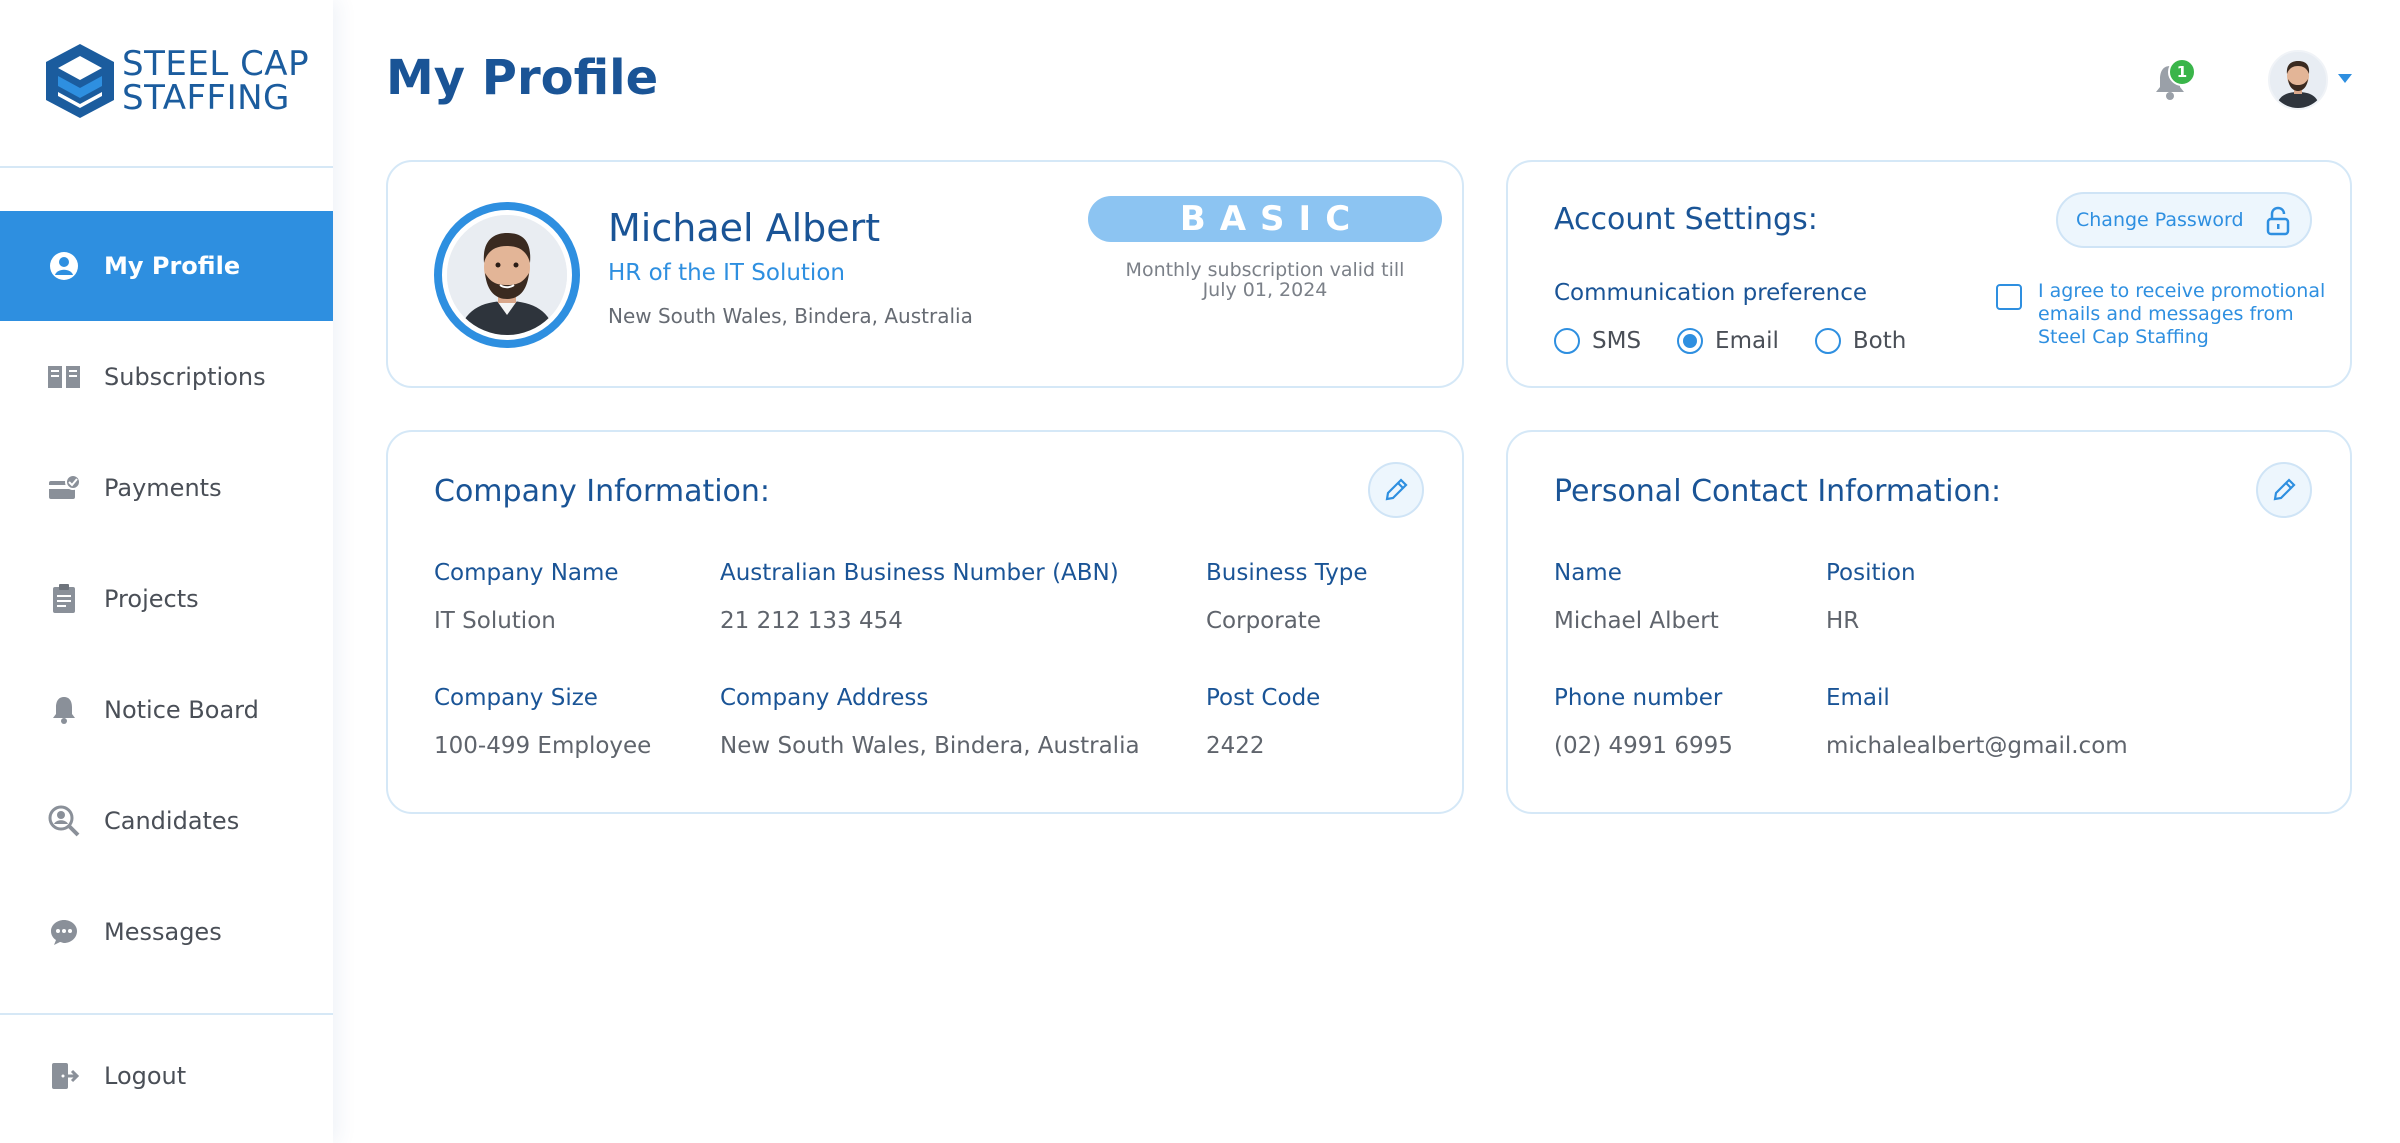 The height and width of the screenshot is (1143, 2400). What do you see at coordinates (1265, 219) in the screenshot?
I see `subscription-plan-badge: BASIC` at bounding box center [1265, 219].